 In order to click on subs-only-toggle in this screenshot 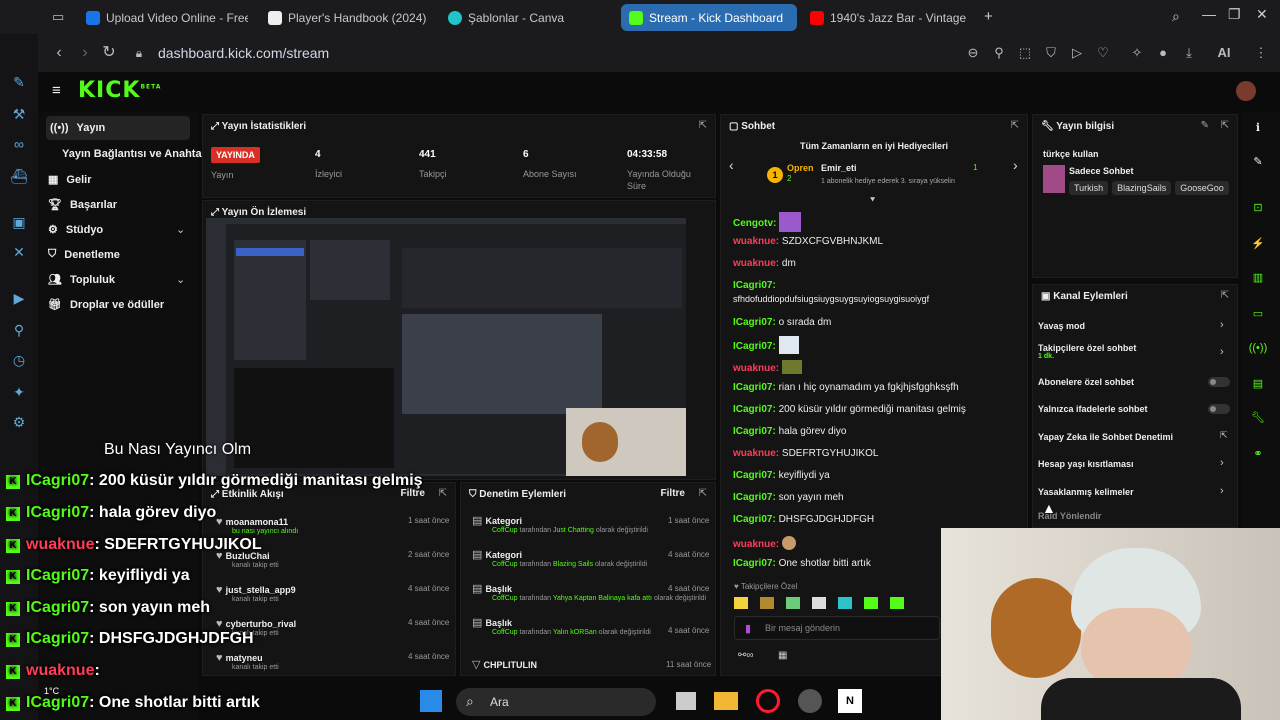, I will do `click(1219, 382)`.